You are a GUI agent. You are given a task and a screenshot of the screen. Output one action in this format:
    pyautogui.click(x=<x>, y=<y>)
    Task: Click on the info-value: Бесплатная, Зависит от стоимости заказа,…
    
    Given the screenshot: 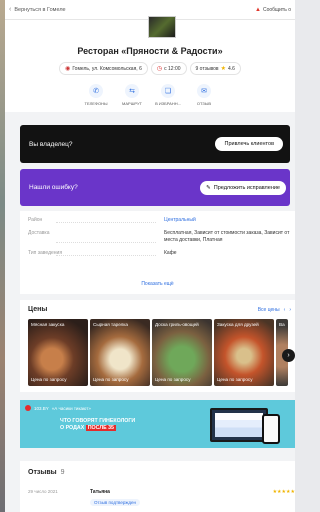 What is the action you would take?
    pyautogui.click(x=227, y=236)
    